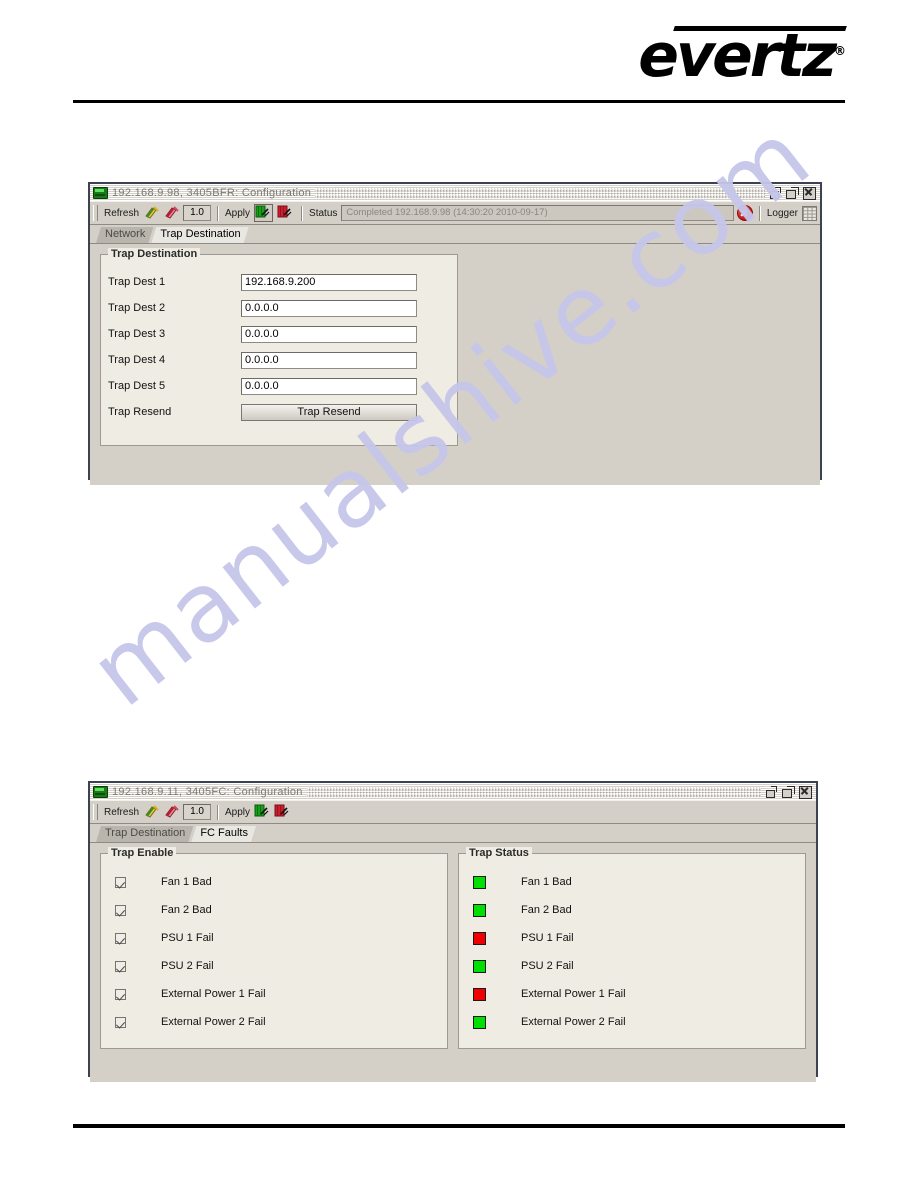 This screenshot has height=1188, width=918. What do you see at coordinates (453, 812) in the screenshot?
I see `window-toolbar: Refresh 1.0 Apply` at bounding box center [453, 812].